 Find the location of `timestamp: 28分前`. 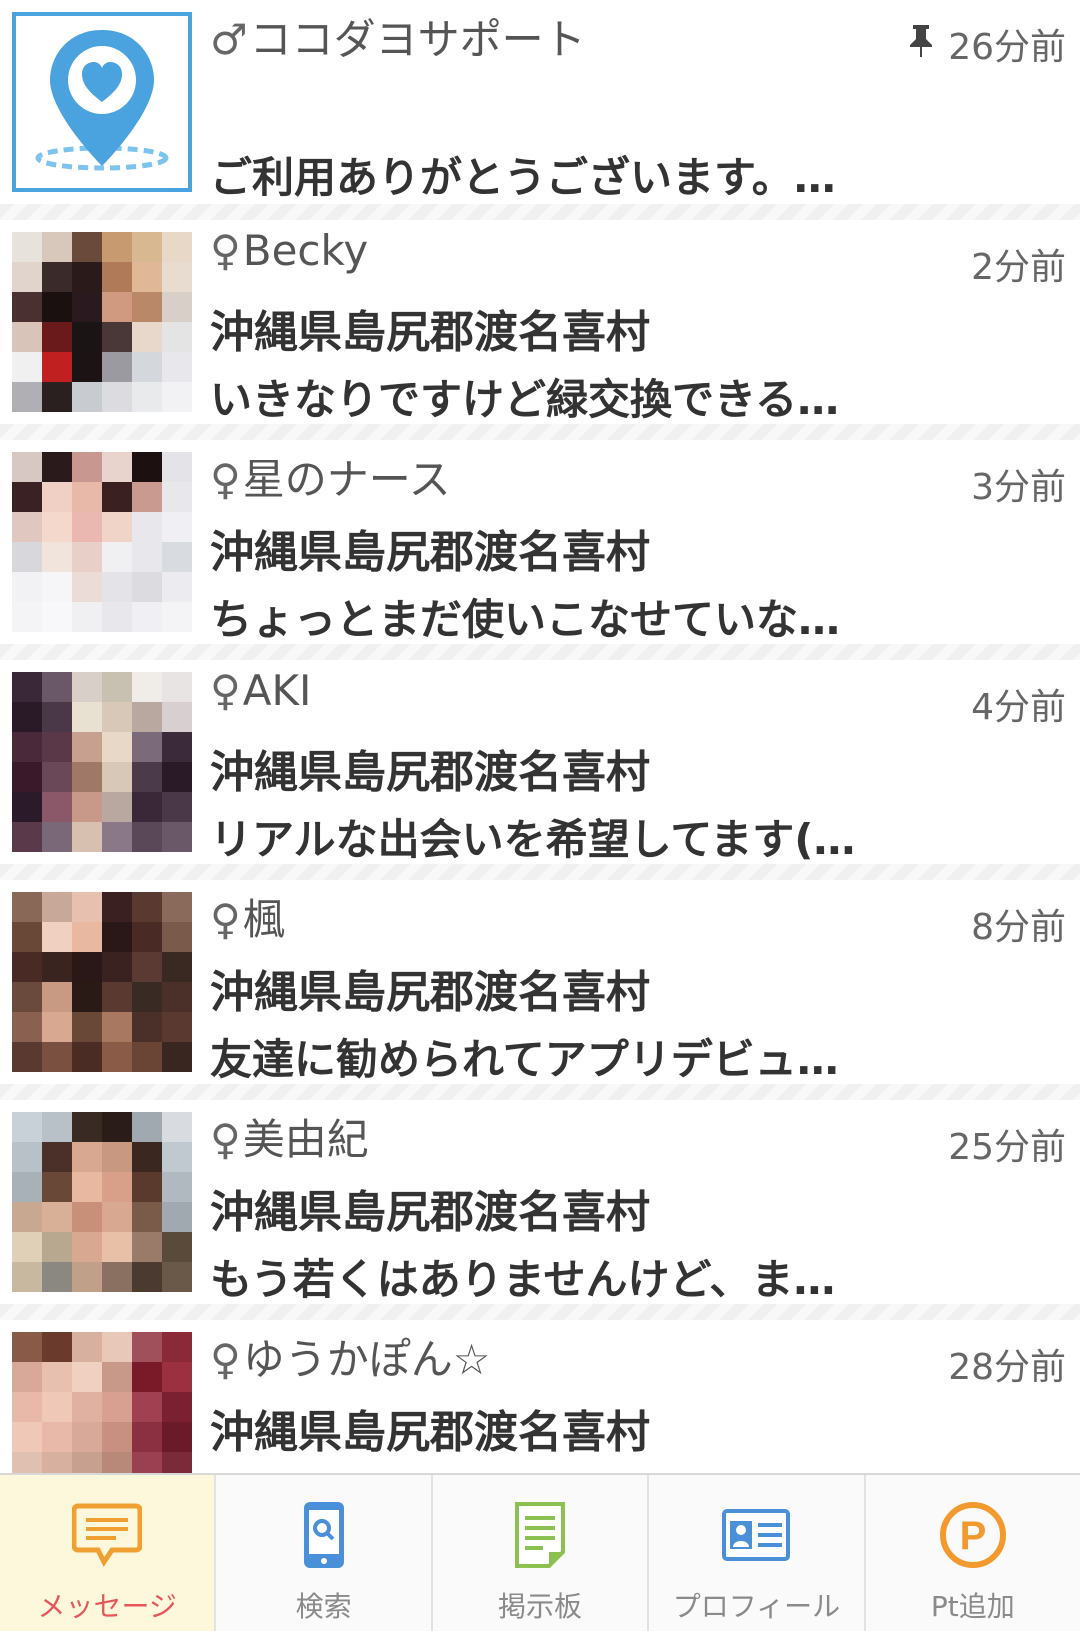

timestamp: 28分前 is located at coordinates (1007, 1367).